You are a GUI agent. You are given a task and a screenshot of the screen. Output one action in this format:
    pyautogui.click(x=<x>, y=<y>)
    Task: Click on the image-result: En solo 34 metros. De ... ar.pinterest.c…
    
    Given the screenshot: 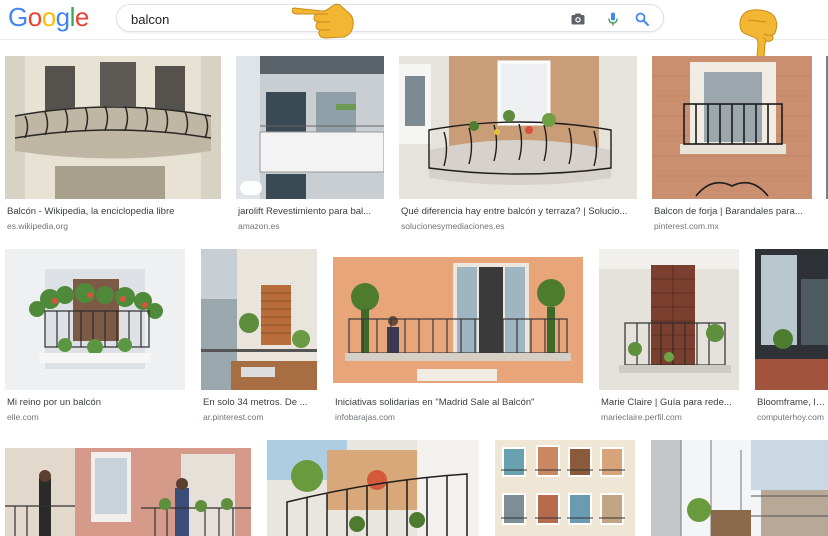 What is the action you would take?
    pyautogui.click(x=259, y=337)
    